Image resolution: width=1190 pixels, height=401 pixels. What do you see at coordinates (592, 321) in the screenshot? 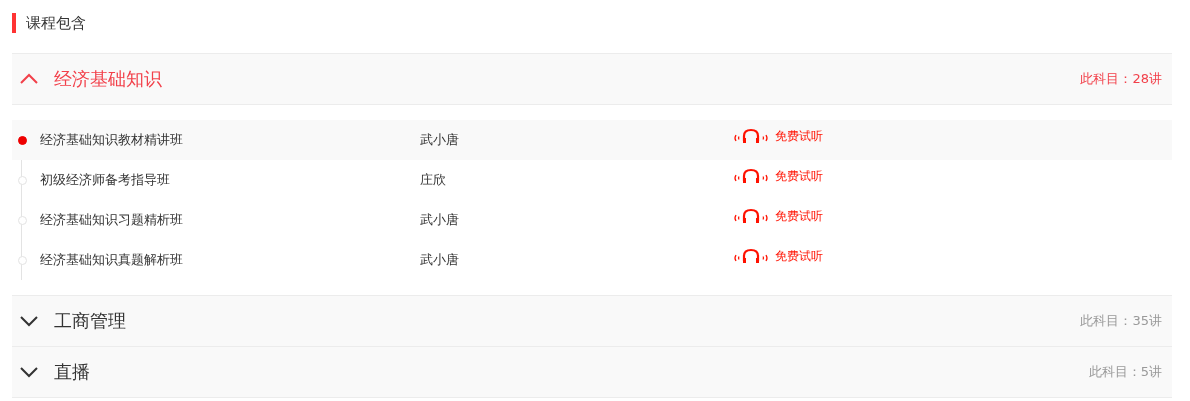
I see `subject-header: 工商管理 此科目：35讲` at bounding box center [592, 321].